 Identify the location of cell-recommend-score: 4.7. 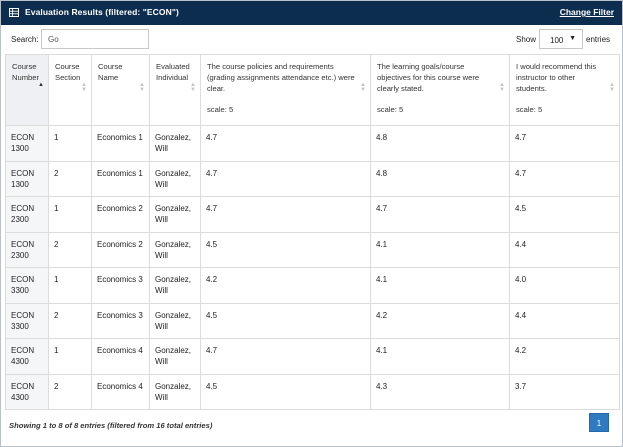
(564, 143).